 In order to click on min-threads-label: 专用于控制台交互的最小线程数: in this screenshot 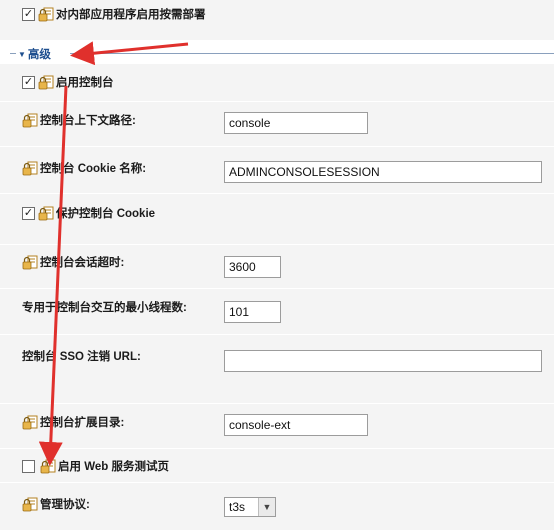, I will do `click(104, 308)`.